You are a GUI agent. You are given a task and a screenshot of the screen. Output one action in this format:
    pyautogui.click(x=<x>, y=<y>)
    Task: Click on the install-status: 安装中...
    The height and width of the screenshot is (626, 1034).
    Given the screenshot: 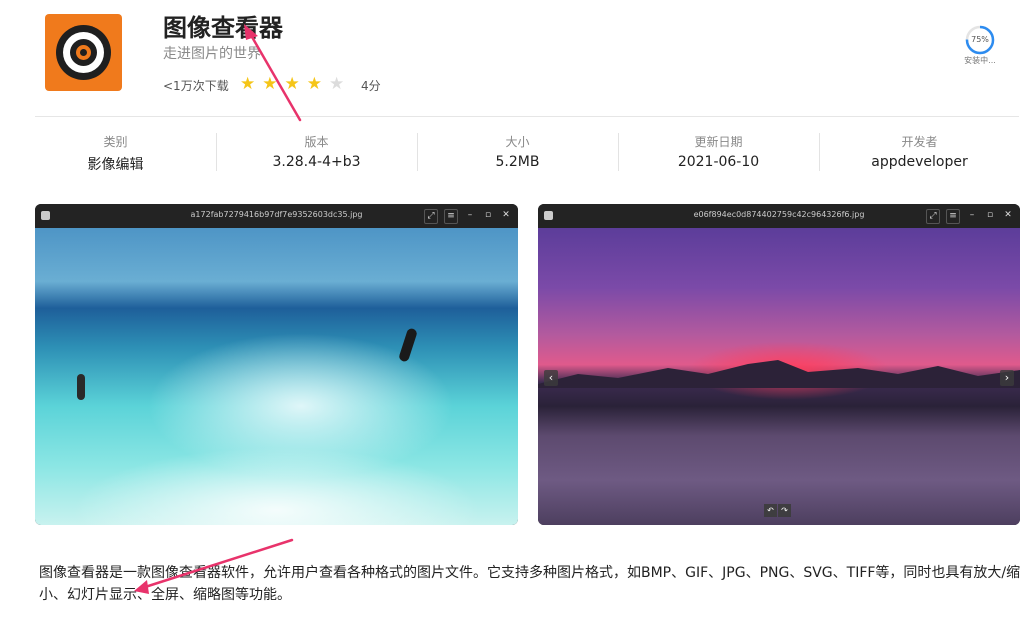 What is the action you would take?
    pyautogui.click(x=980, y=60)
    